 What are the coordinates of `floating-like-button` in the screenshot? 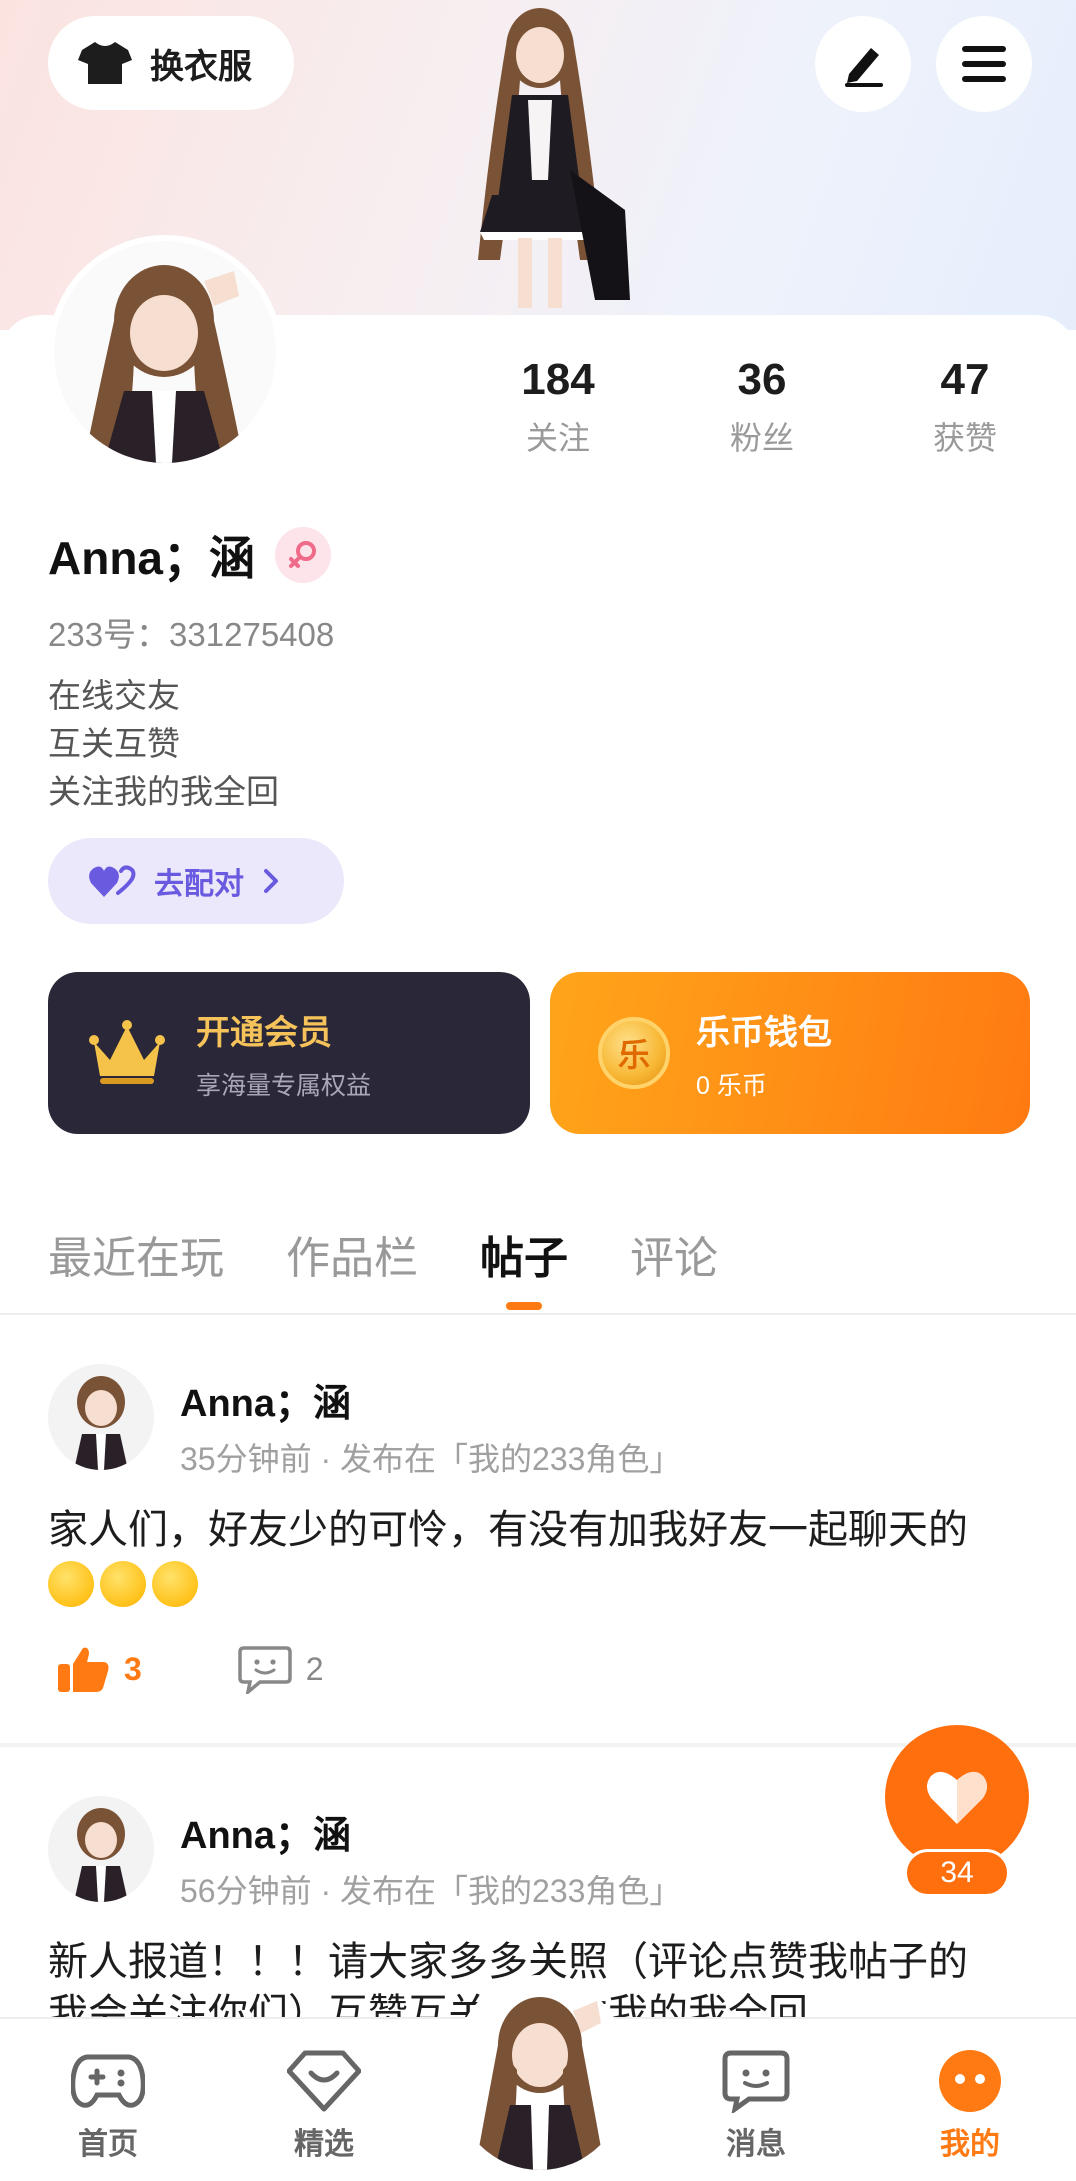 It's located at (957, 1797).